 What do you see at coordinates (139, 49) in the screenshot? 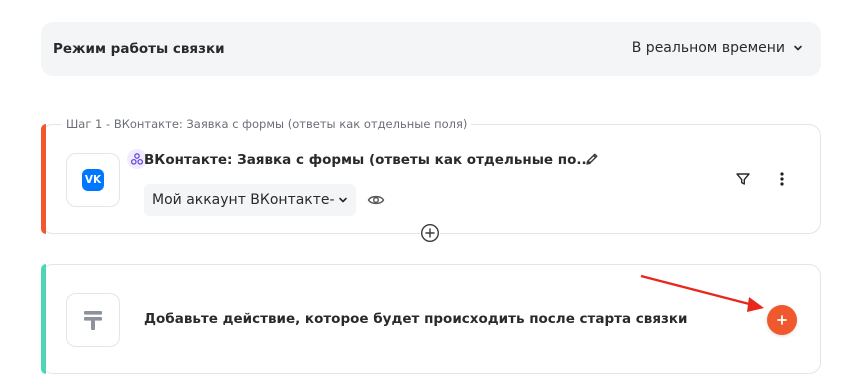
I see `mode-title: Режим работы связки` at bounding box center [139, 49].